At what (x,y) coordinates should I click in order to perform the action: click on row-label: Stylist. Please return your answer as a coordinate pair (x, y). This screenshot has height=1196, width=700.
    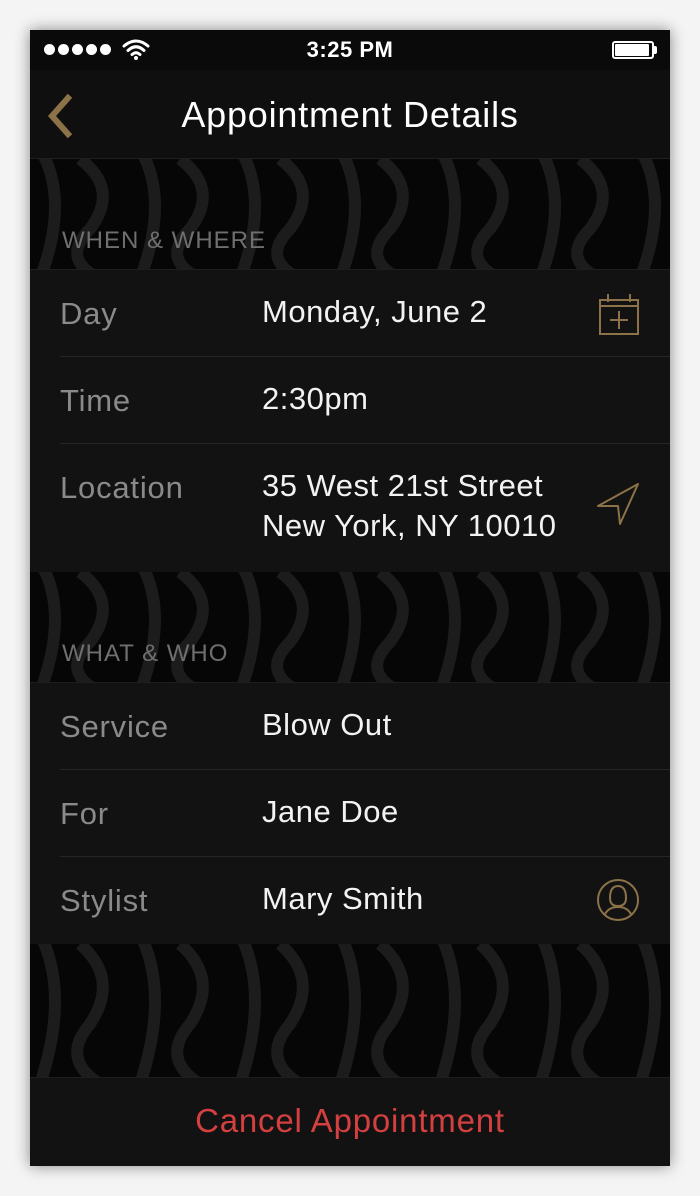
    Looking at the image, I should click on (104, 900).